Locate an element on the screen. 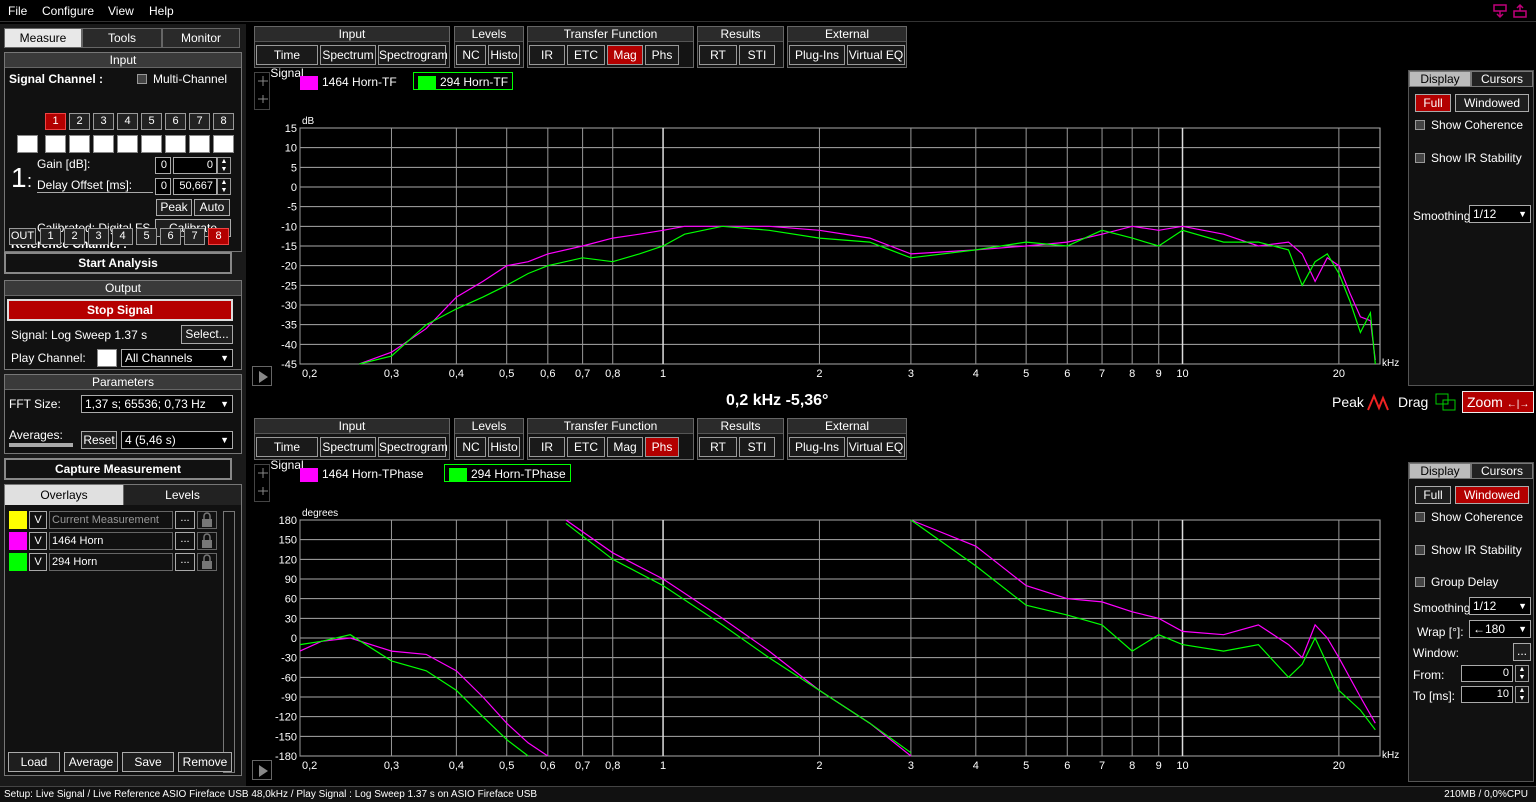  menu-configure: Configure is located at coordinates (68, 11).